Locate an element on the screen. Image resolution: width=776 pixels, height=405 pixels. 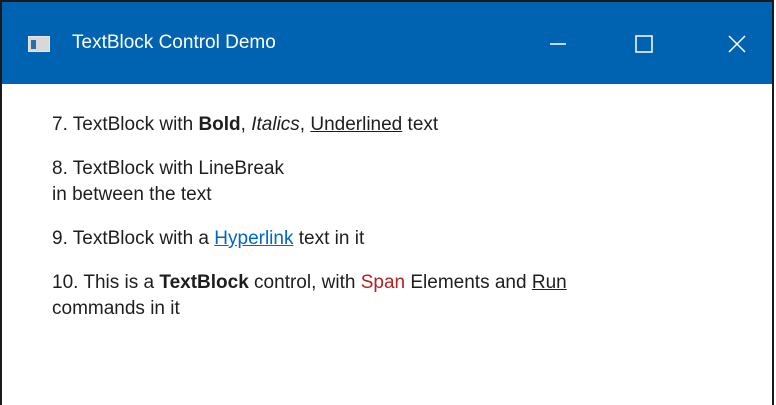
minimize-button is located at coordinates (558, 44).